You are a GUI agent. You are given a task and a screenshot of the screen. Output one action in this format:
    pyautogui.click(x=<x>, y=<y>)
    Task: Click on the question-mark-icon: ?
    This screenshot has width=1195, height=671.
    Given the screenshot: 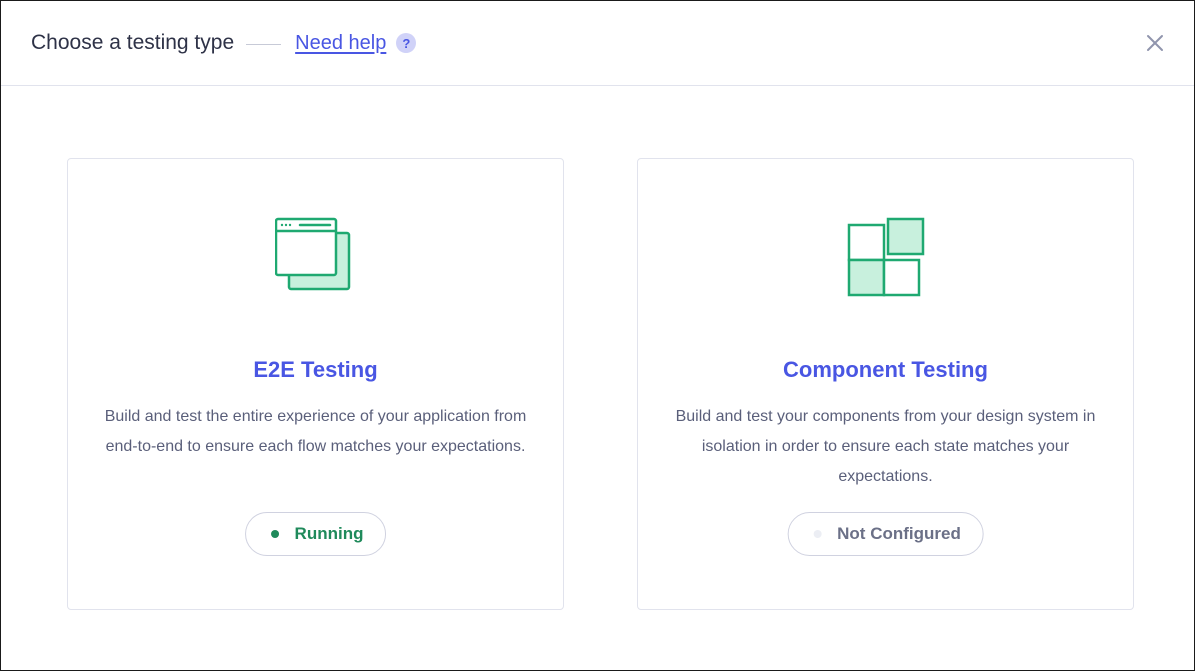 What is the action you would take?
    pyautogui.click(x=406, y=43)
    